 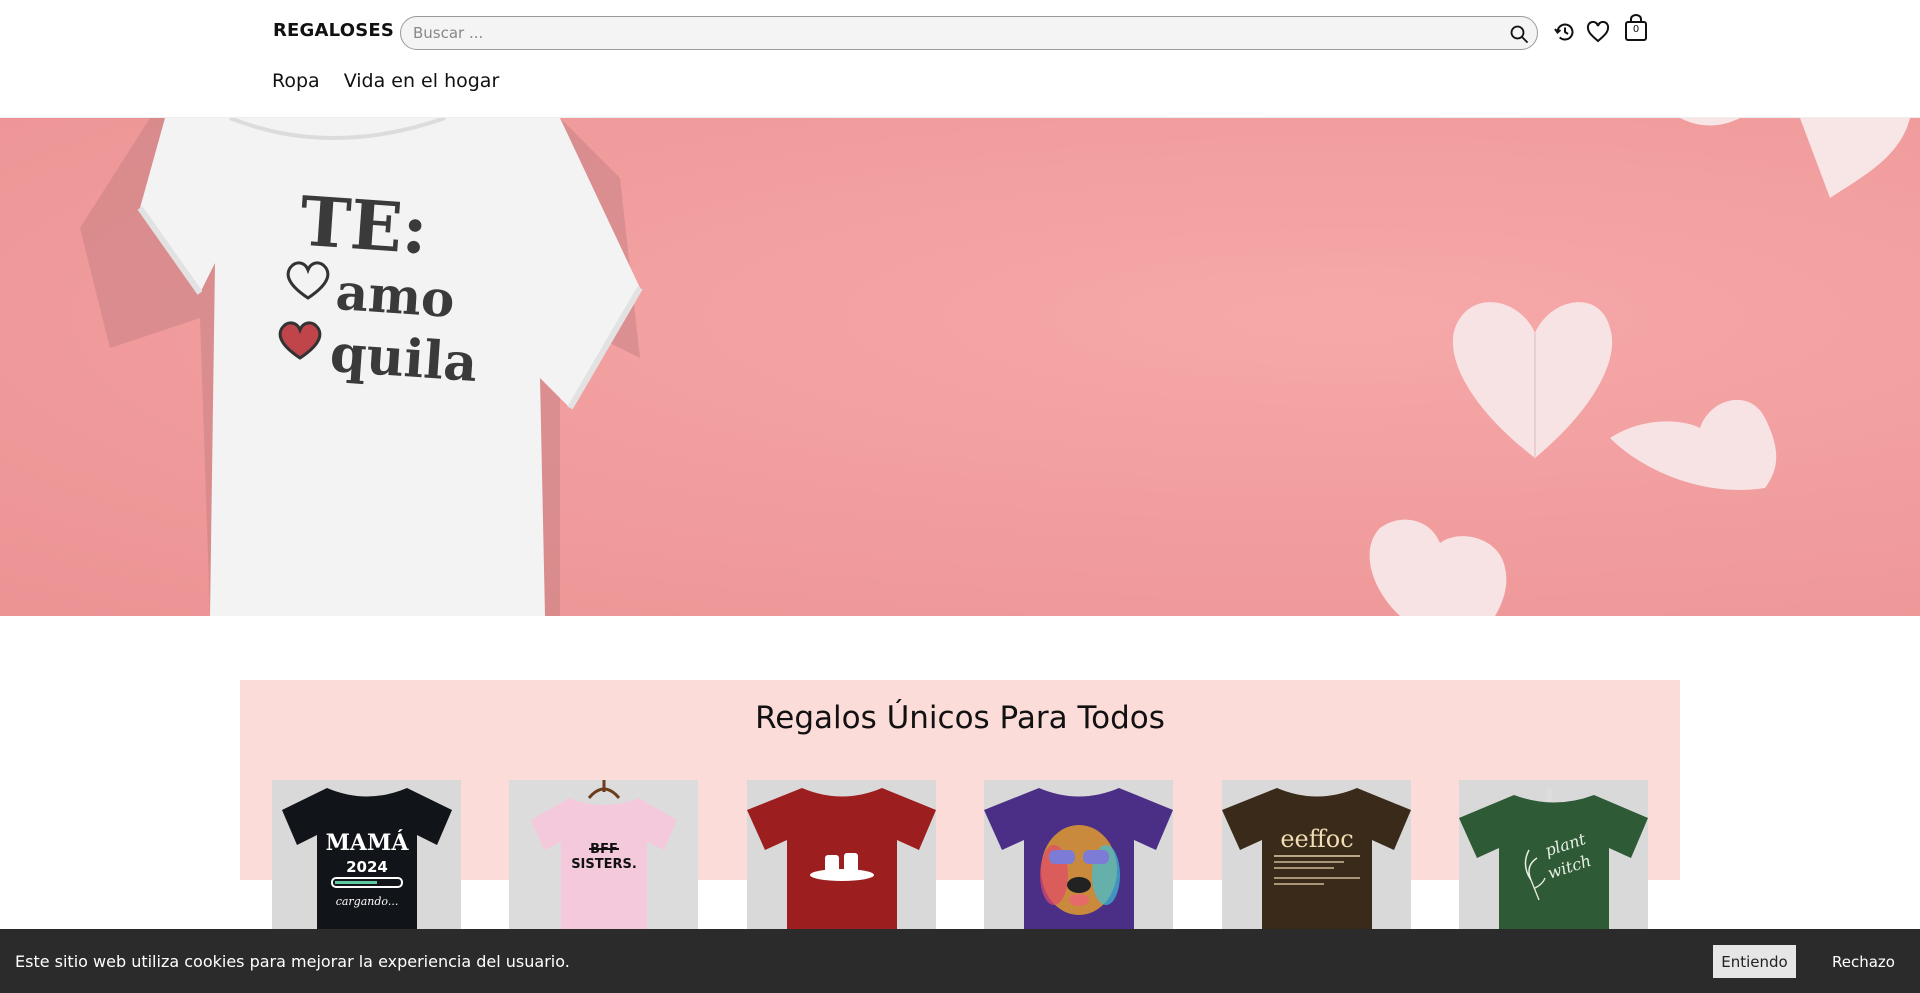 I want to click on product-card: eeffoc, so click(x=1316, y=855).